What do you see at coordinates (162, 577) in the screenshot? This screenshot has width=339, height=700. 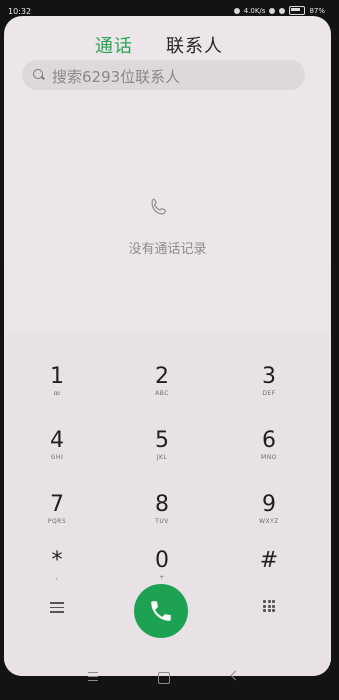 I see `key-letters: +` at bounding box center [162, 577].